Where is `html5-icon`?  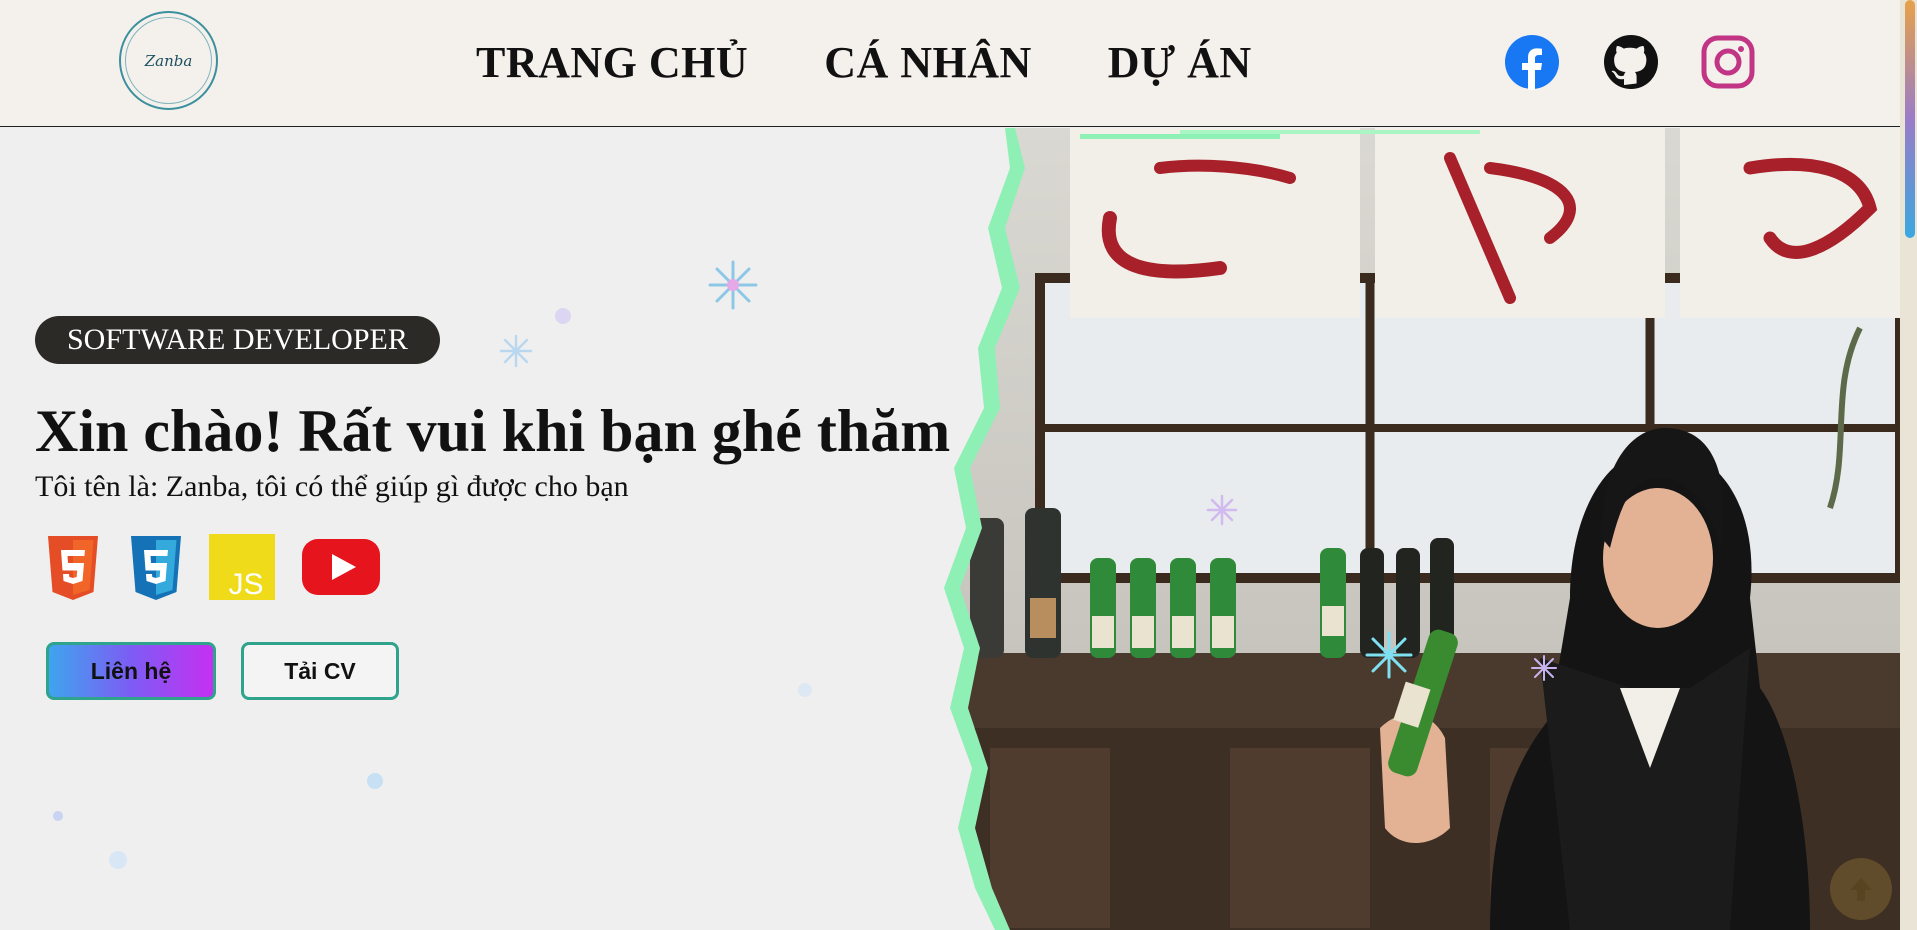
html5-icon is located at coordinates (73, 570).